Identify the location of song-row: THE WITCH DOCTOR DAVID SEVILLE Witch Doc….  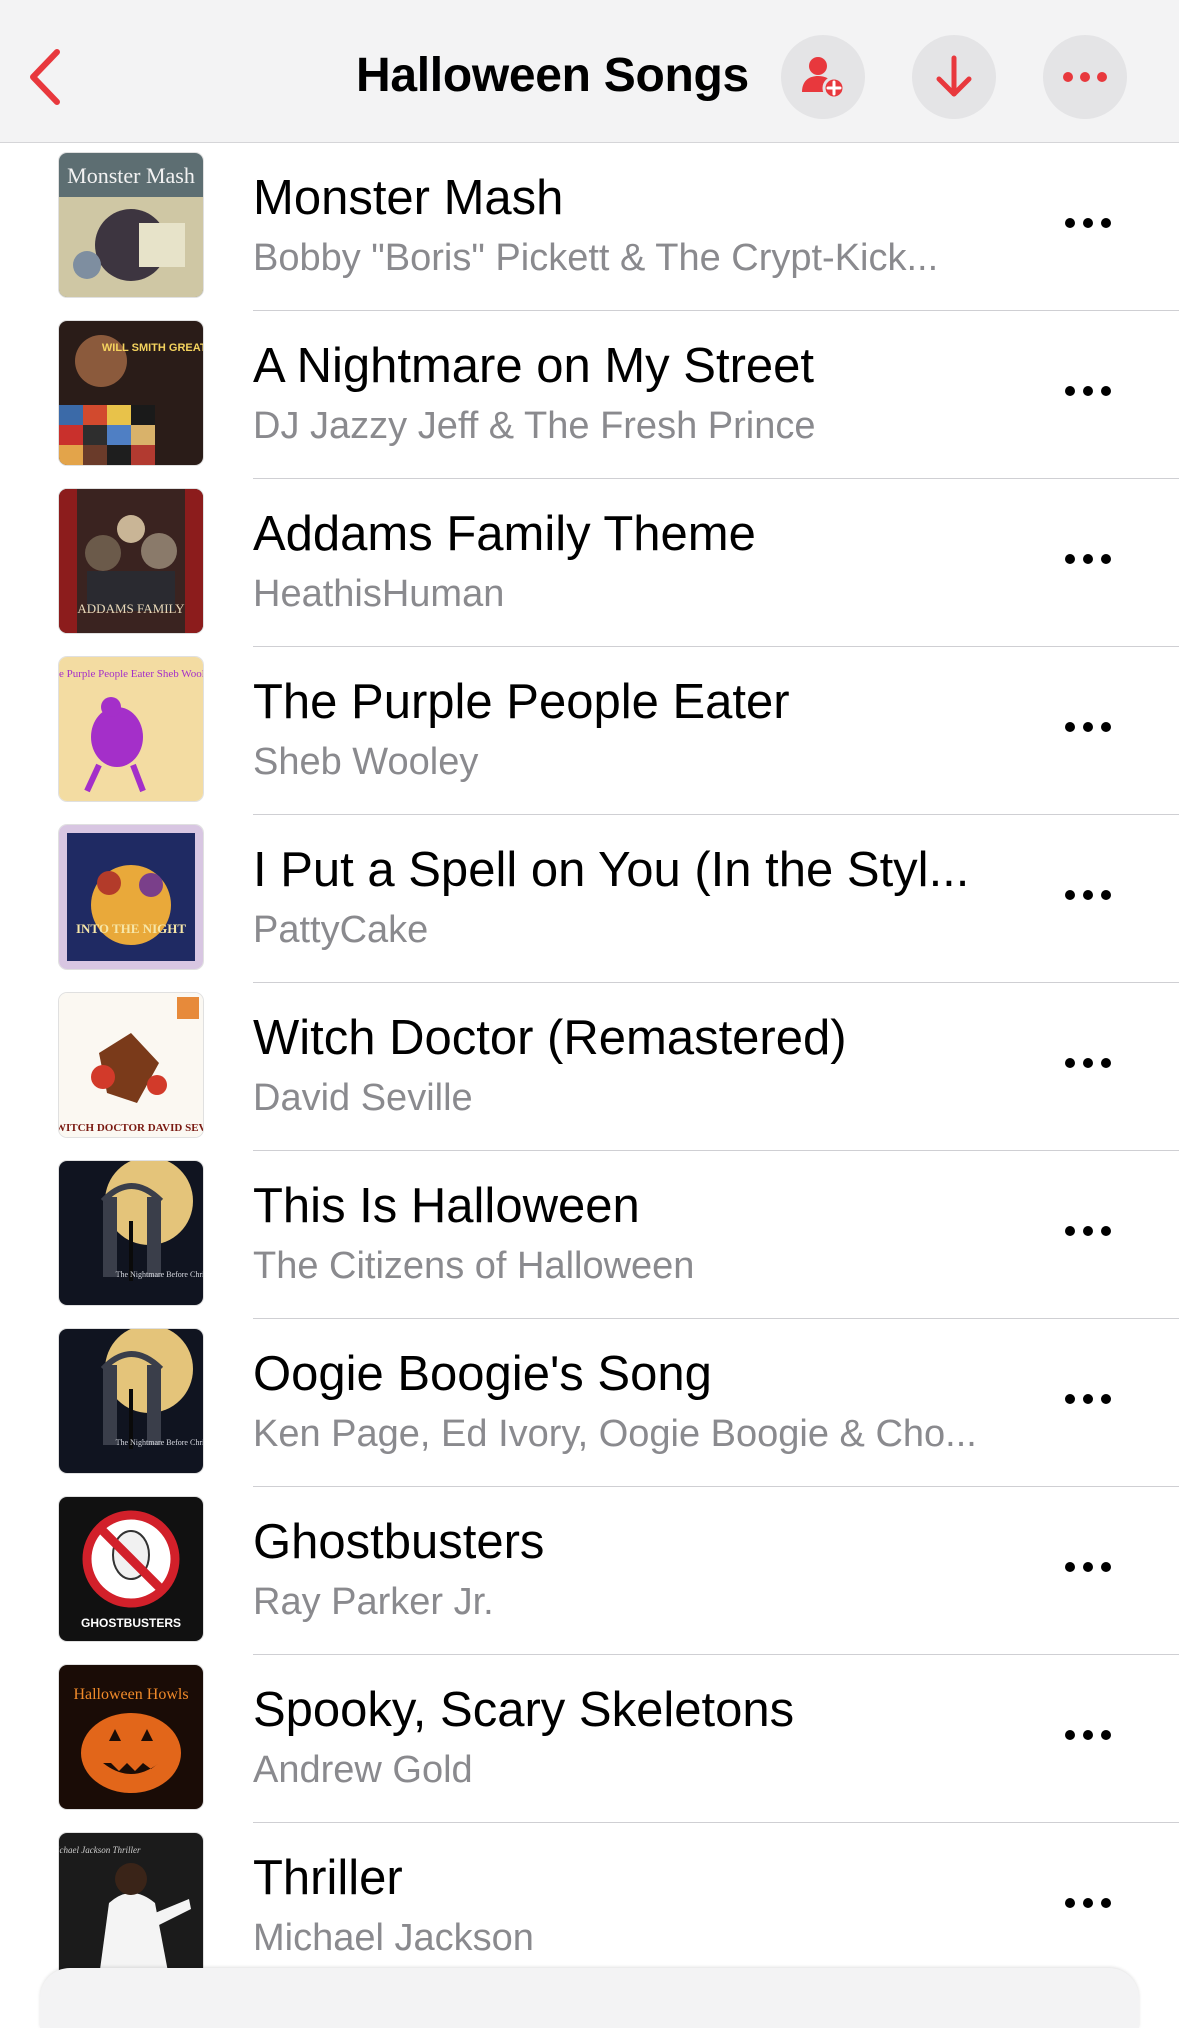
(589, 1067).